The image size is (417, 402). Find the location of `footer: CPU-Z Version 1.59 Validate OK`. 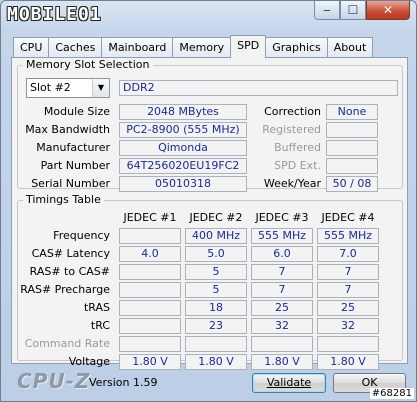

footer: CPU-Z Version 1.59 Validate OK is located at coordinates (208, 384).